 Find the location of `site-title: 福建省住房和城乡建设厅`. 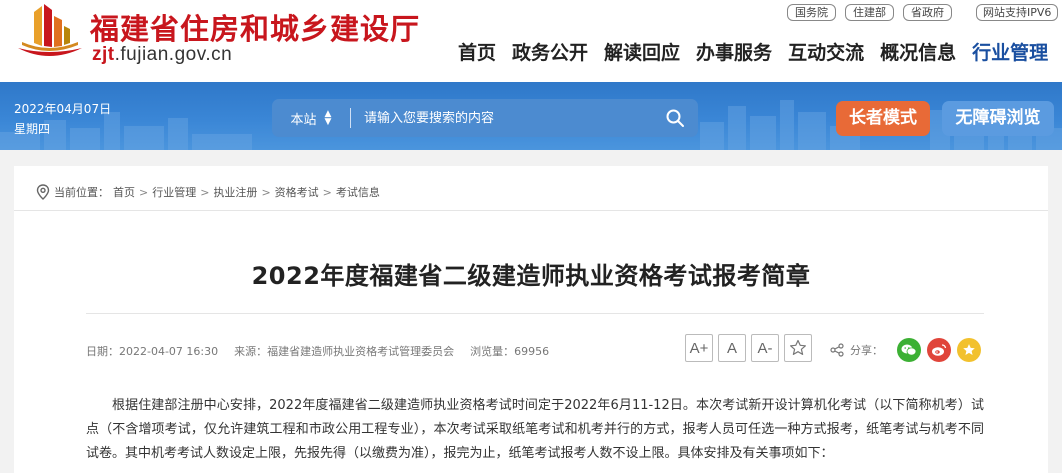

site-title: 福建省住房和城乡建设厅 is located at coordinates (255, 27).